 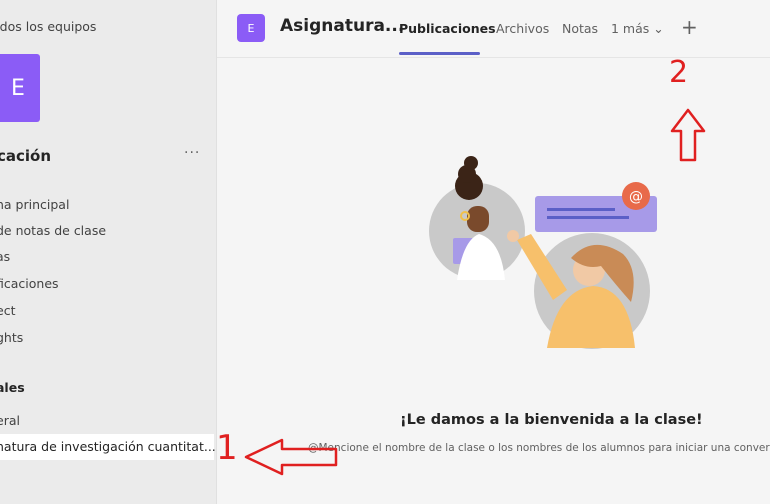 I want to click on nav-reflect: ect, so click(x=7, y=310).